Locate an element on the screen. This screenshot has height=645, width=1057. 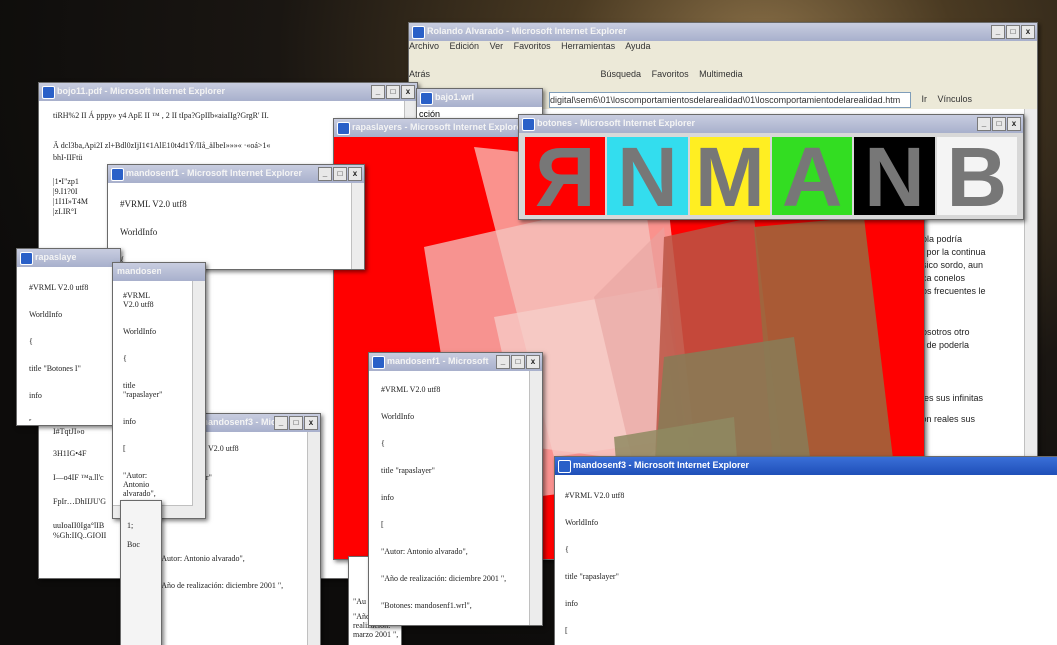
tile-button: B is located at coordinates (976, 176).